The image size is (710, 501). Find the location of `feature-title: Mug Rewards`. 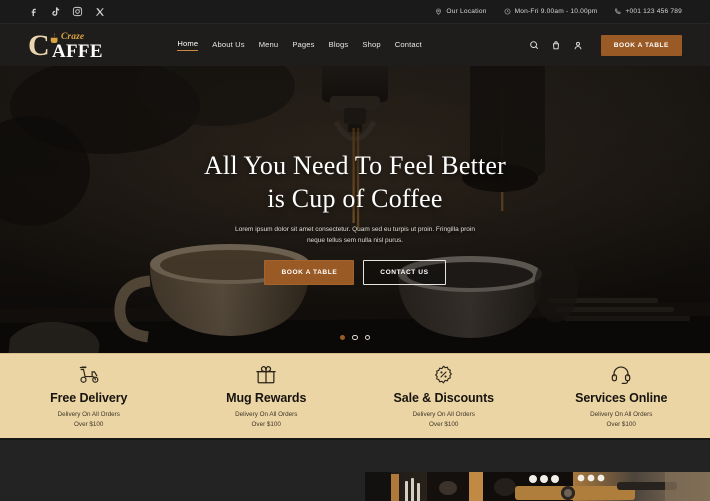

feature-title: Mug Rewards is located at coordinates (266, 398).